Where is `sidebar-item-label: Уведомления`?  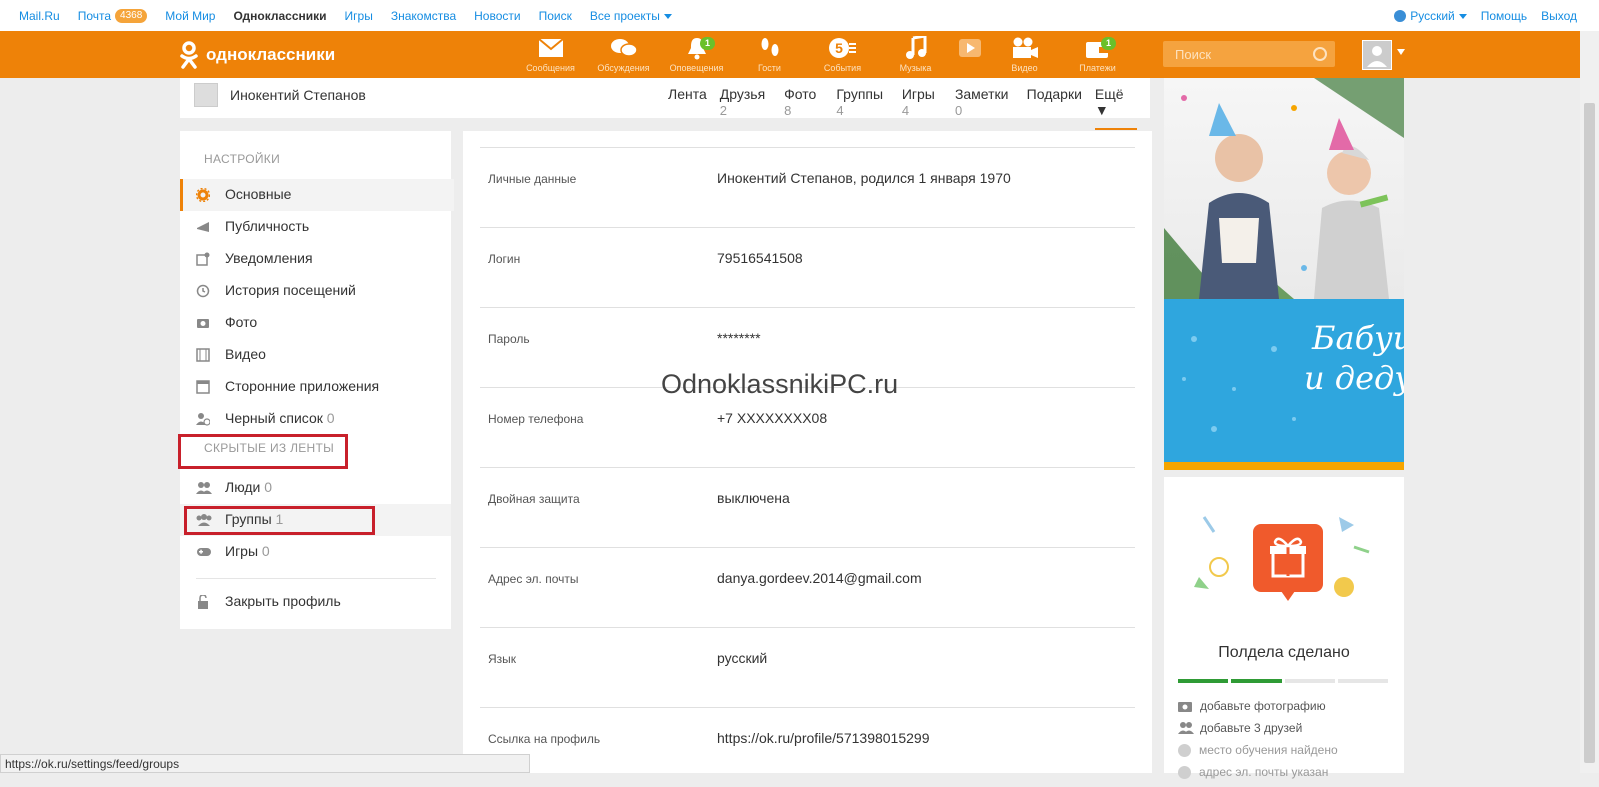 sidebar-item-label: Уведомления is located at coordinates (269, 258).